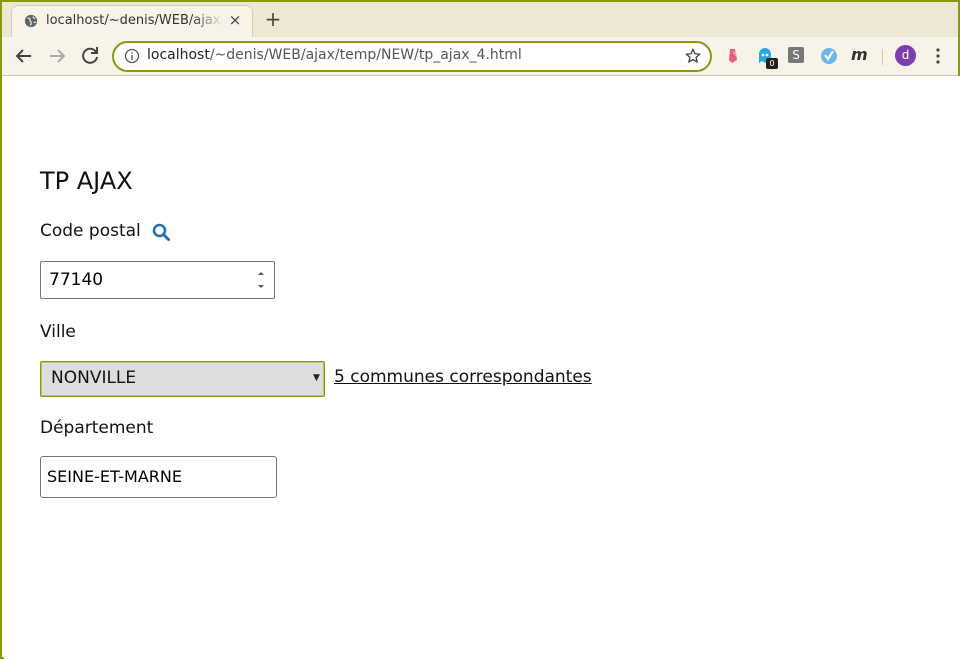 This screenshot has width=960, height=659. I want to click on s-extension-icon: S, so click(796, 55).